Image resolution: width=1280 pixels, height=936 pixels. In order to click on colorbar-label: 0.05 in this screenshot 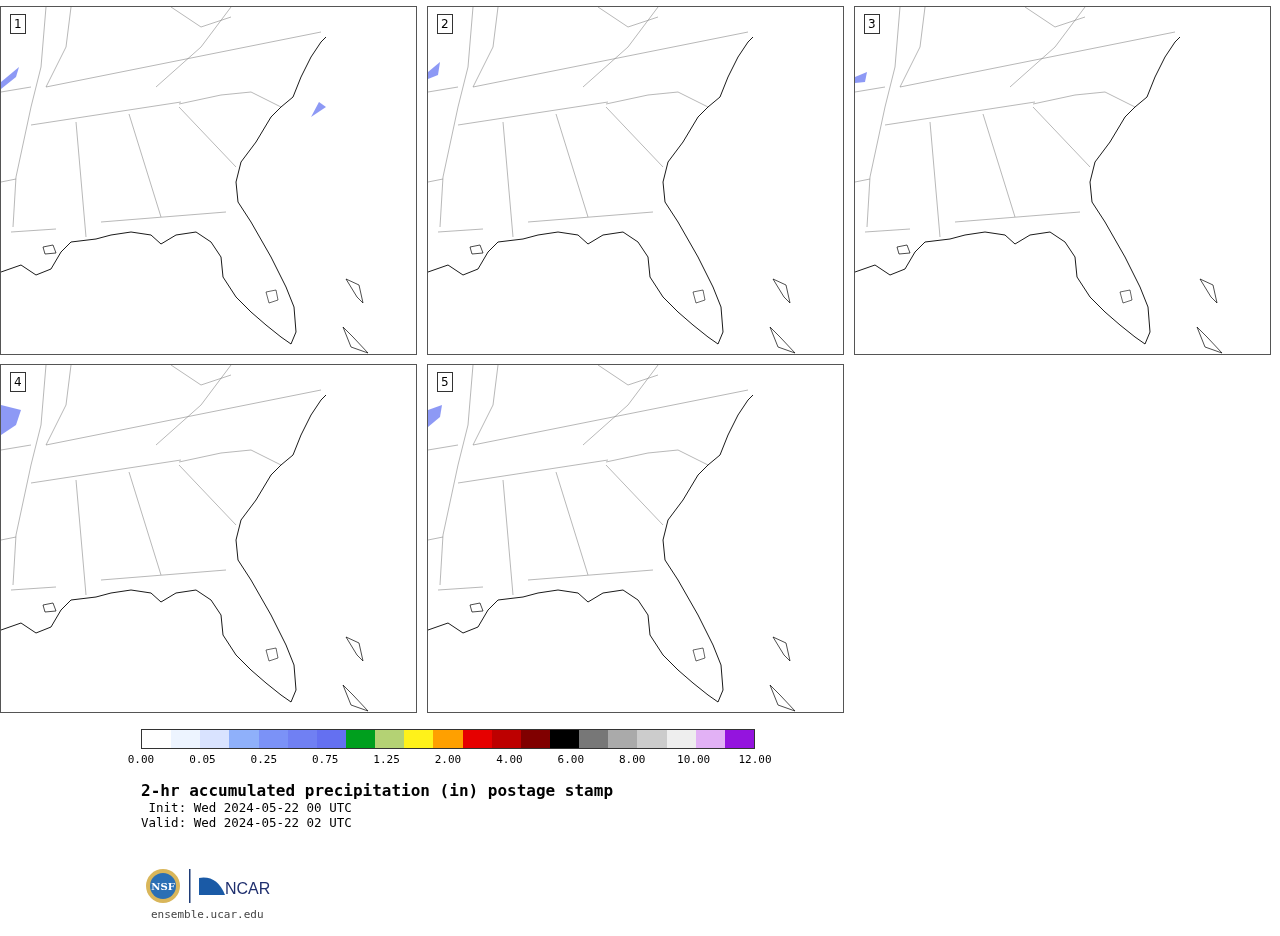, I will do `click(202, 759)`.